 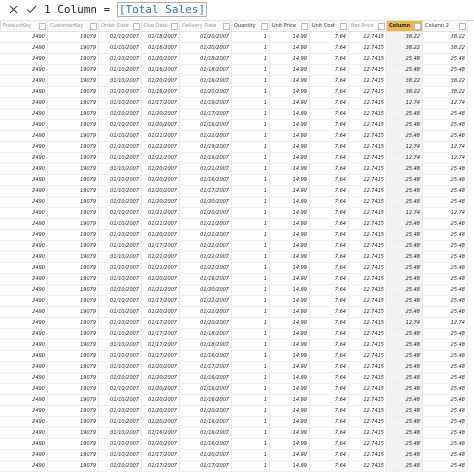 What do you see at coordinates (404, 81) in the screenshot?
I see `table-cell: 38.22` at bounding box center [404, 81].